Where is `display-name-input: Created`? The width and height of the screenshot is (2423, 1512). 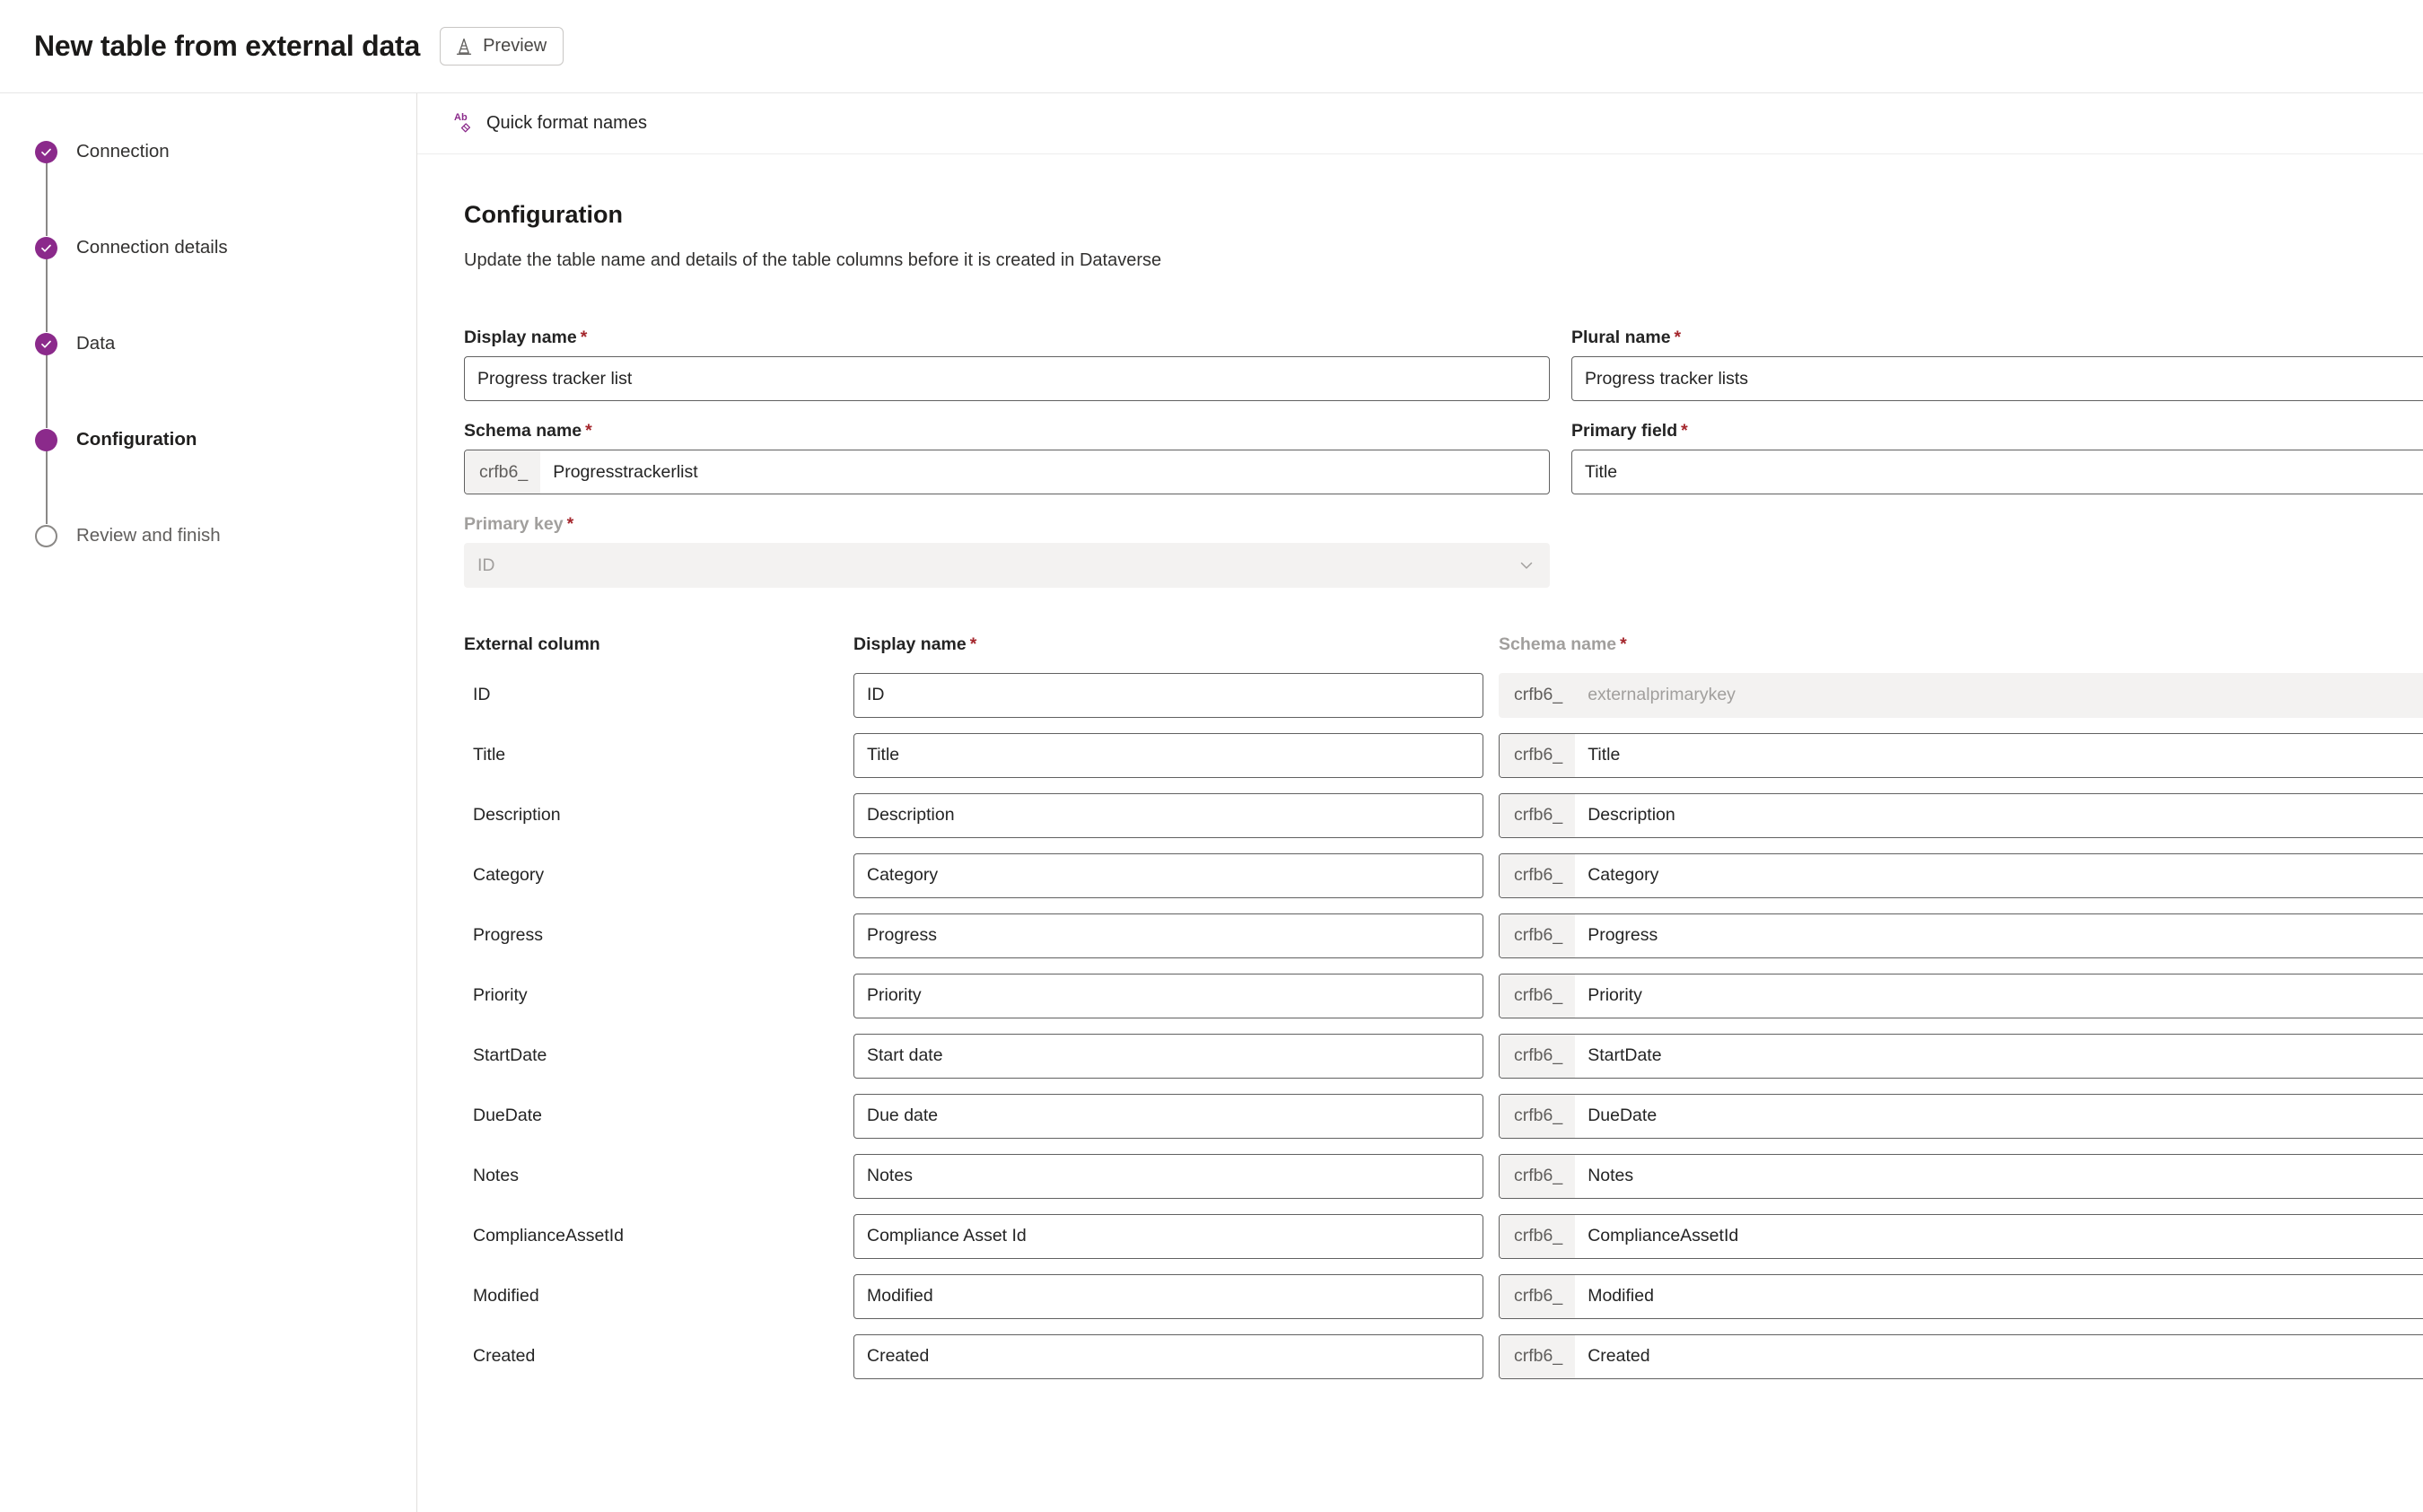
display-name-input: Created is located at coordinates (1168, 1356).